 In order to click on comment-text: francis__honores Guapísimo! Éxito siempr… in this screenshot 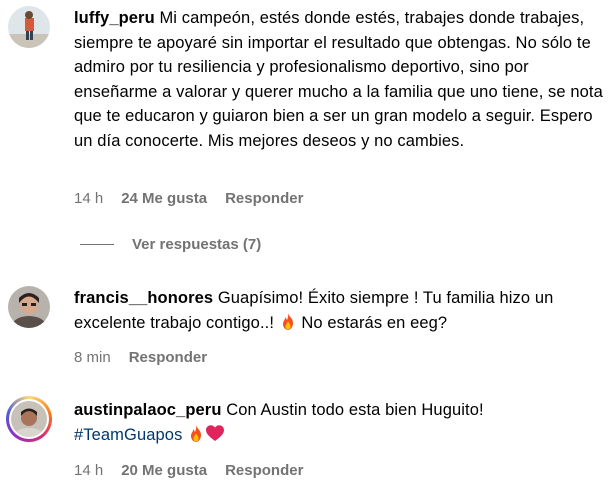, I will do `click(339, 310)`.